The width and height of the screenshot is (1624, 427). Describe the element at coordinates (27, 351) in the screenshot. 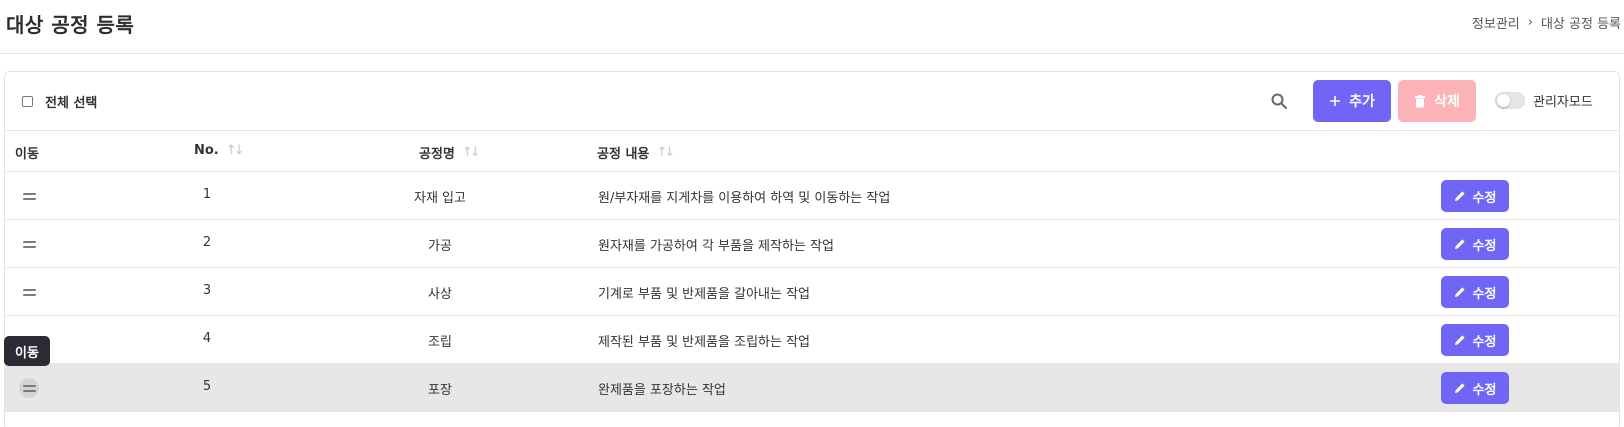

I see `drag-tooltip: 이동` at that location.